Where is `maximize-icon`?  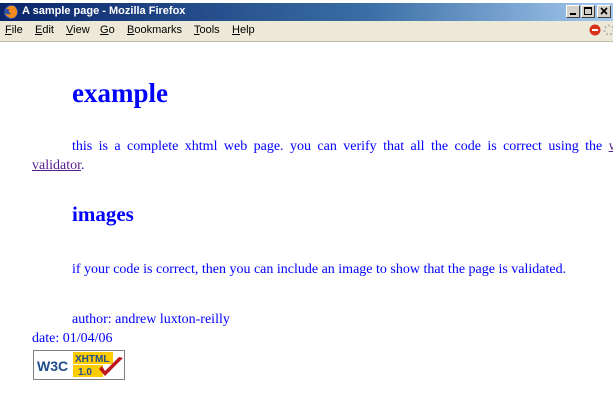
maximize-icon is located at coordinates (588, 11).